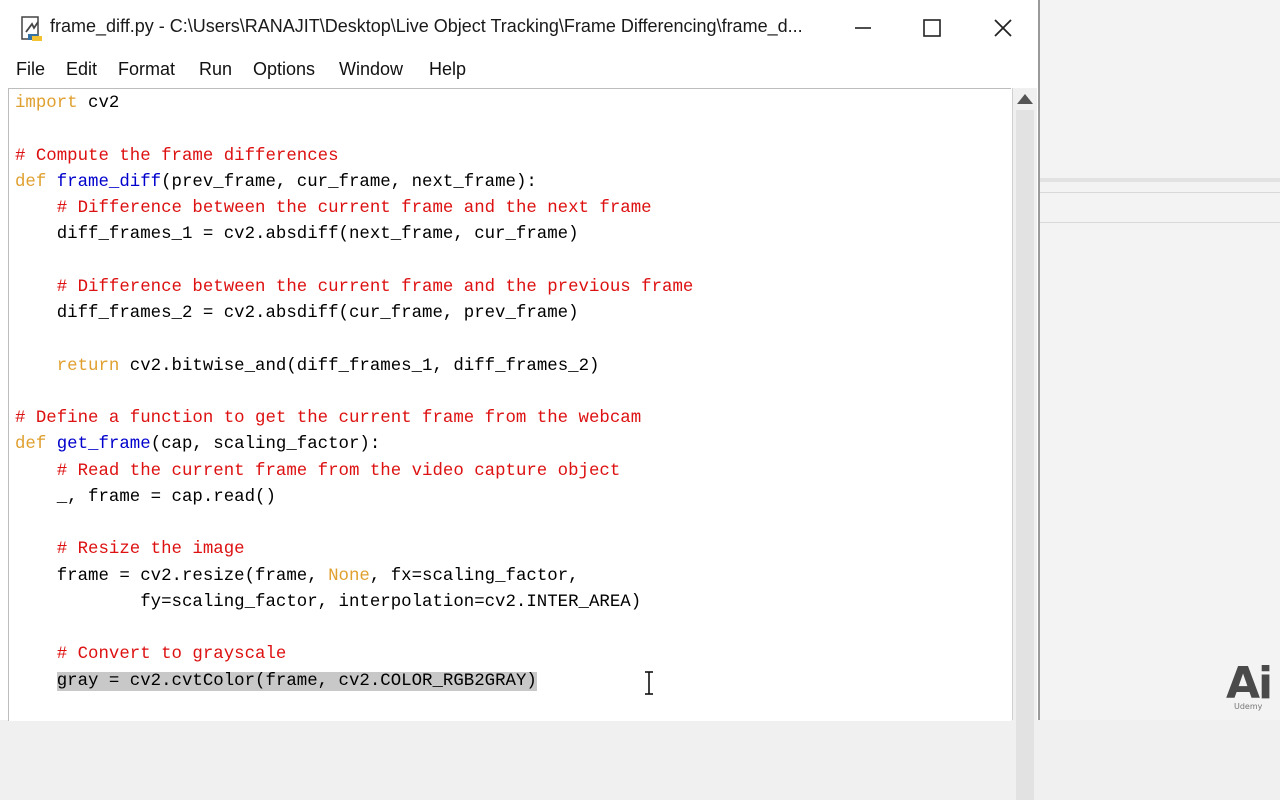  What do you see at coordinates (1248, 706) in the screenshot?
I see `watermark-sub-text: Udemy` at bounding box center [1248, 706].